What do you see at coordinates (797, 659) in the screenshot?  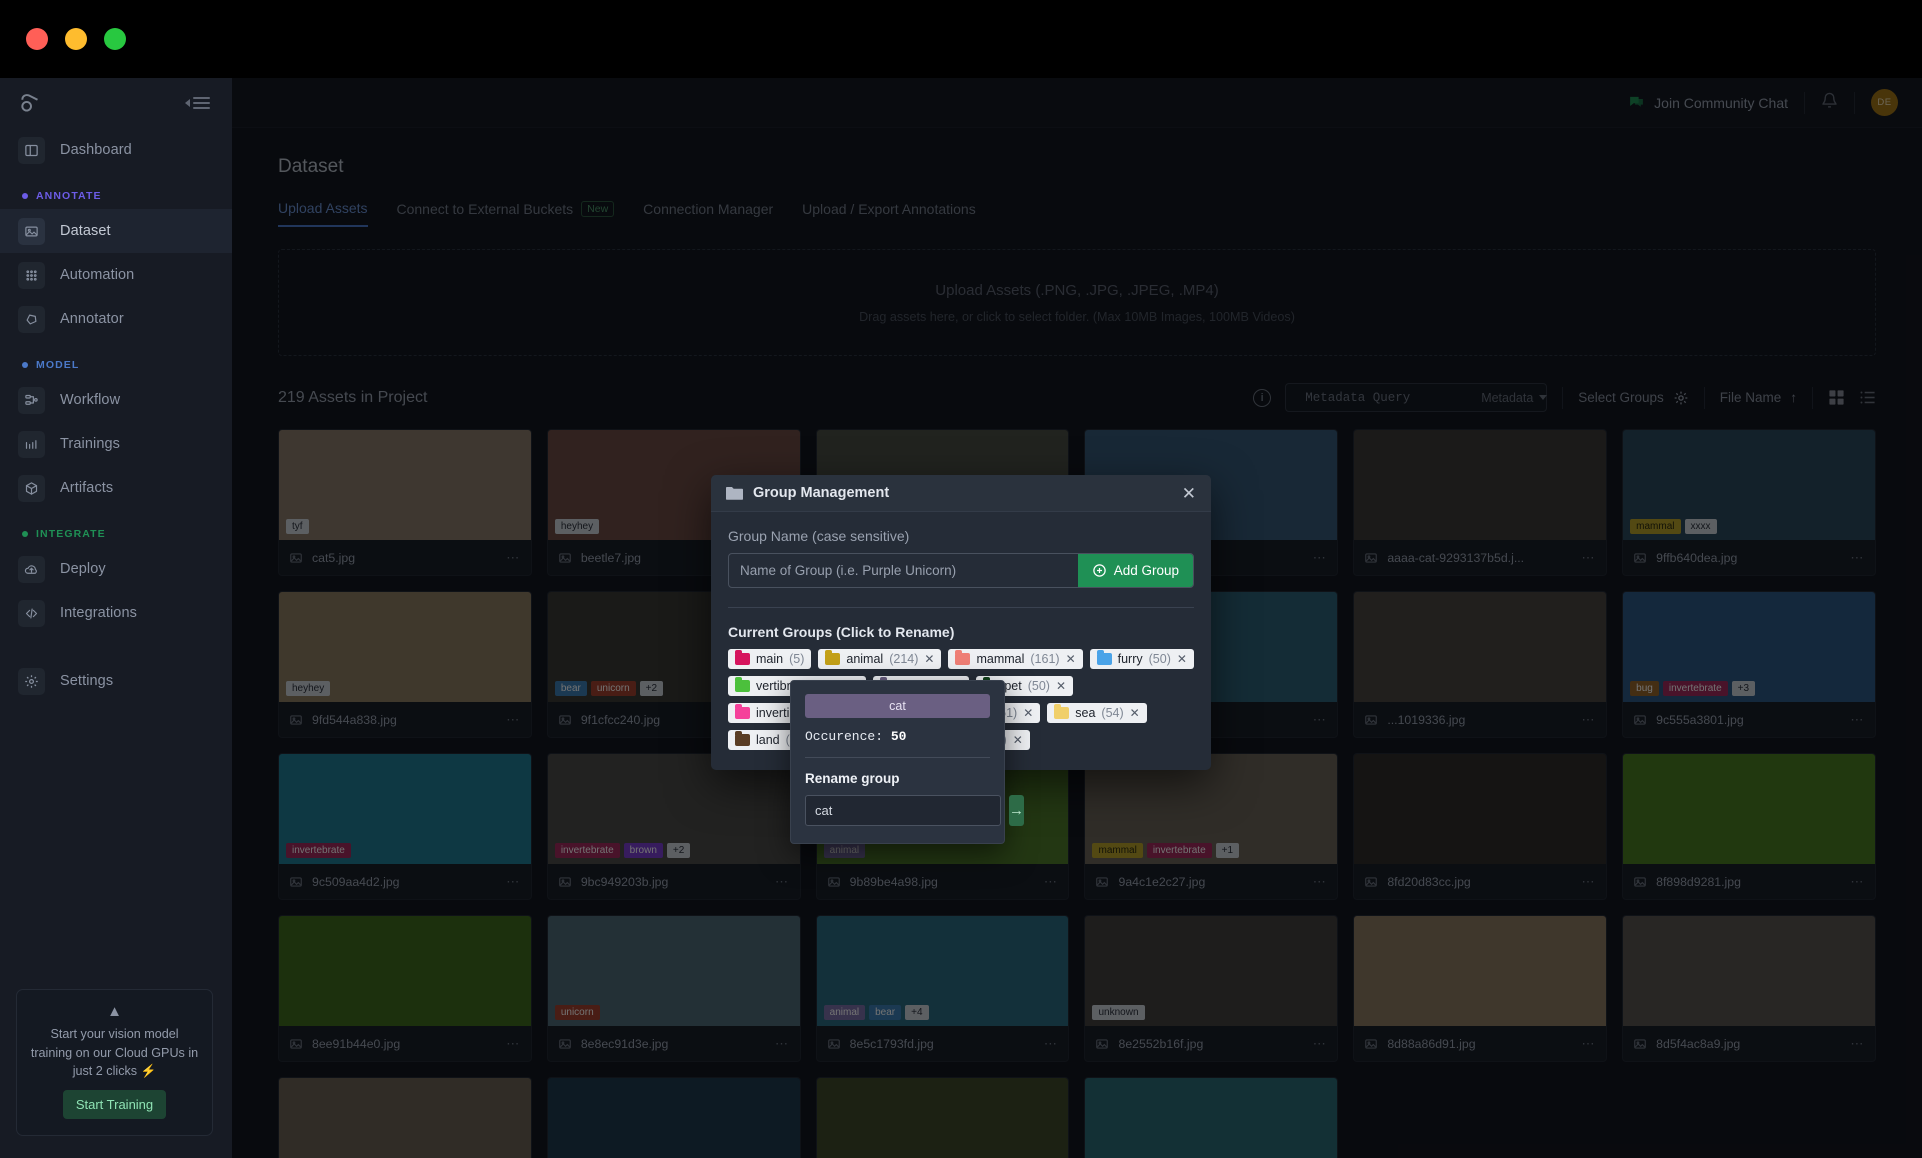 I see `group-chip-count: (5)` at bounding box center [797, 659].